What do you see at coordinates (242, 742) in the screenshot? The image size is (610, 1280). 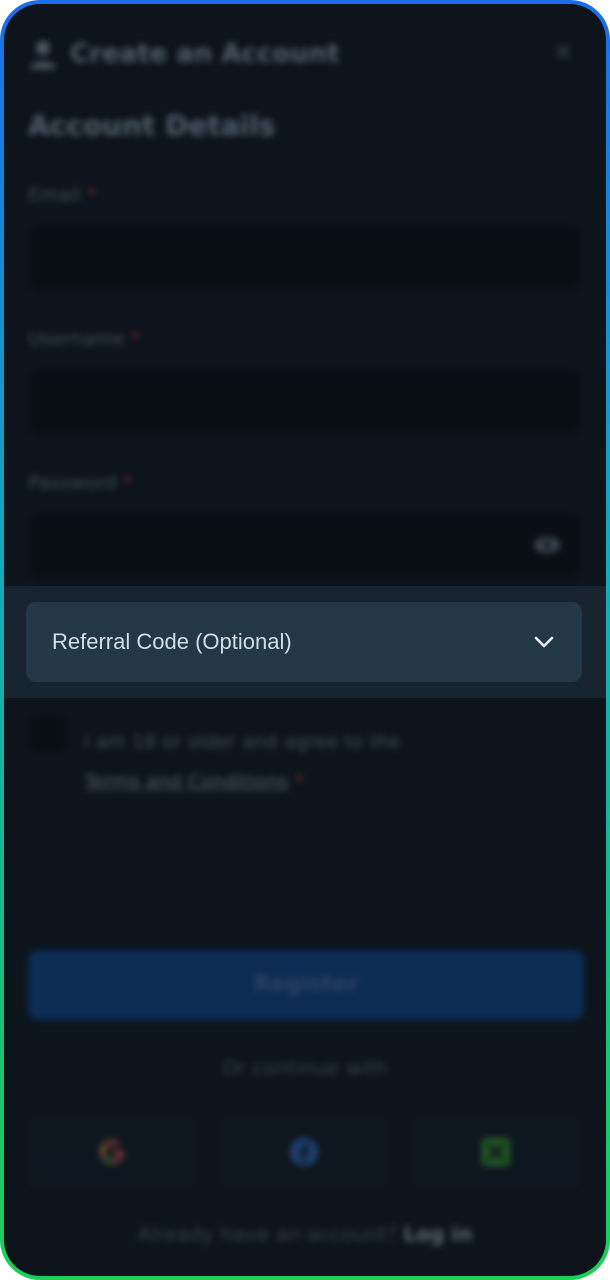 I see `terms-prefix: I am 18 or older and agree to the` at bounding box center [242, 742].